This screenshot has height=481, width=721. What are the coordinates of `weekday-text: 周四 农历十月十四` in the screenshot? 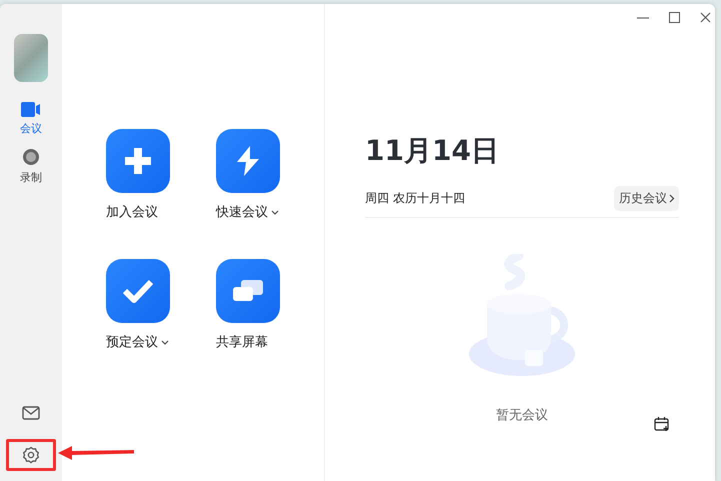 It's located at (415, 198).